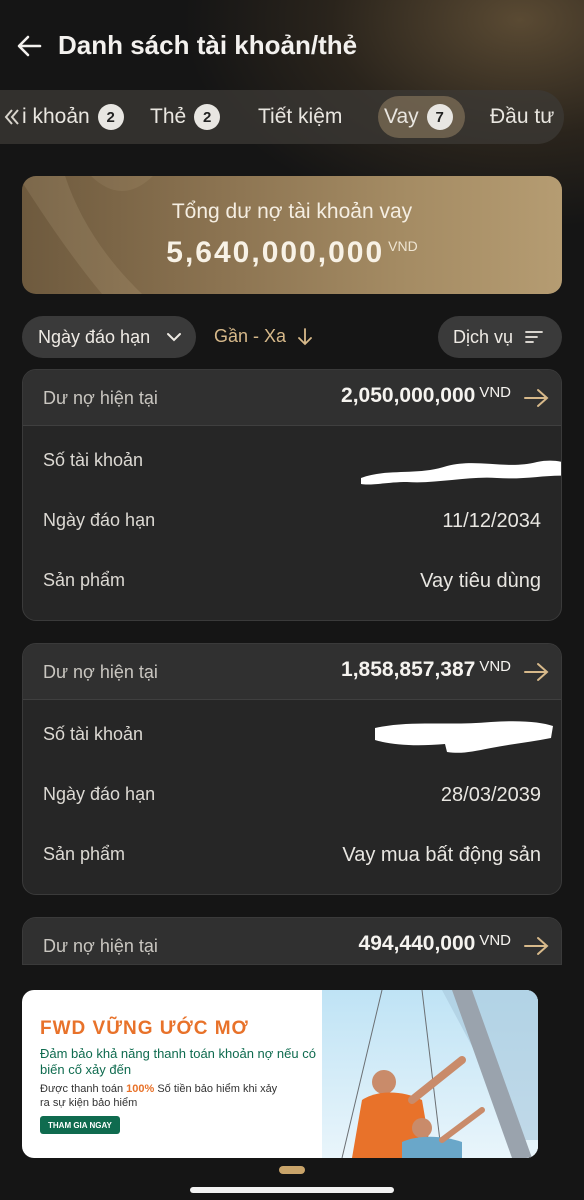  I want to click on tab-cards: Thẻ 2, so click(185, 117).